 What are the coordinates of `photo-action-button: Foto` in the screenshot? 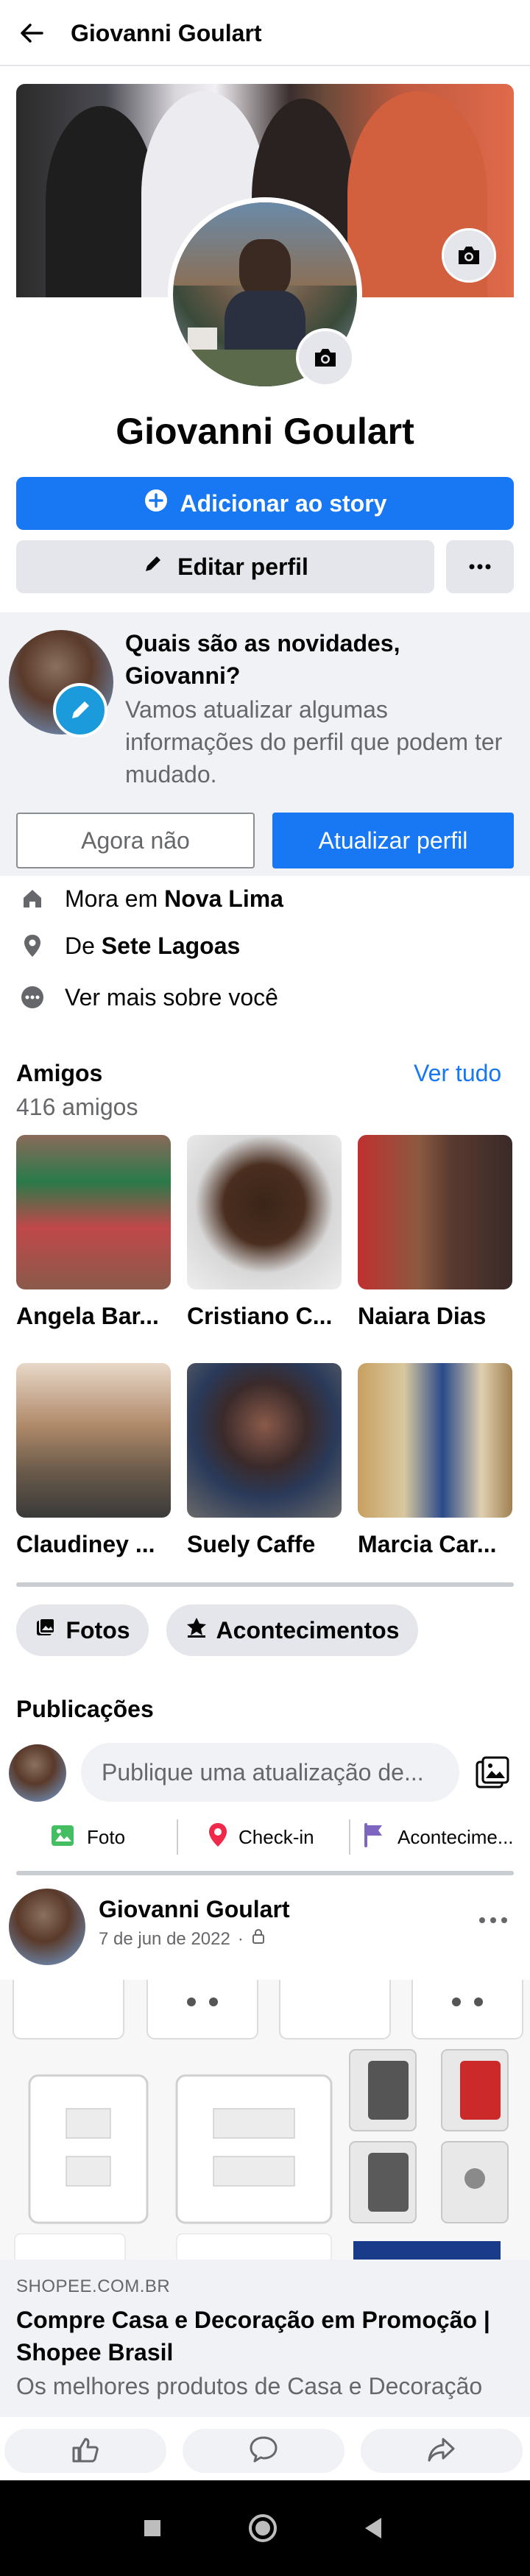 It's located at (87, 1837).